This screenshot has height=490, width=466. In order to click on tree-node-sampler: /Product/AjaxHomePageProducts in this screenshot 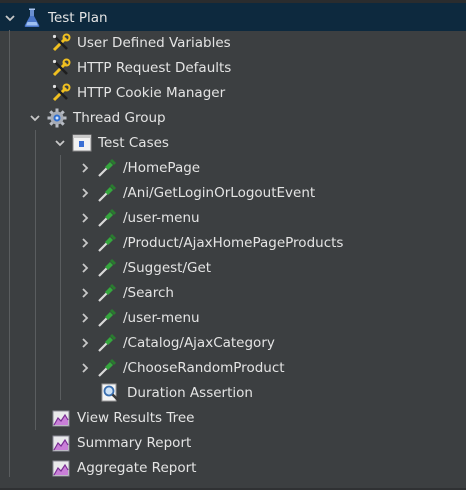, I will do `click(210, 242)`.